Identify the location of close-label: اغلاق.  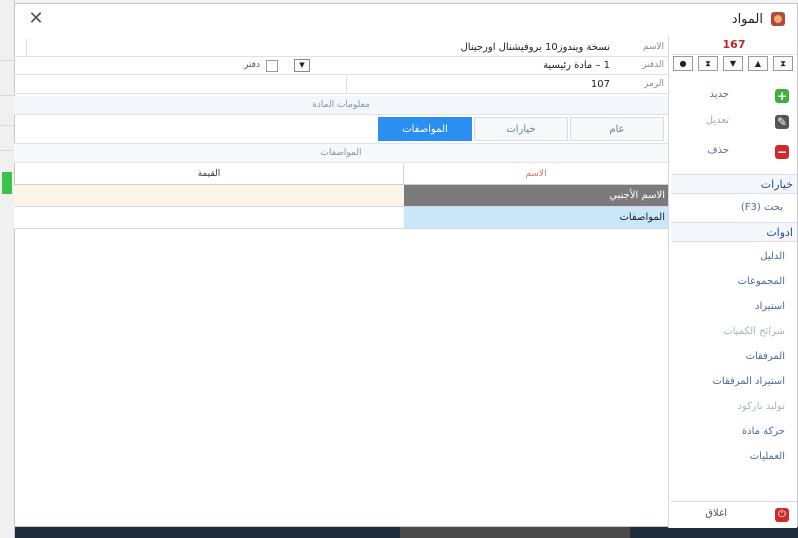
(716, 513).